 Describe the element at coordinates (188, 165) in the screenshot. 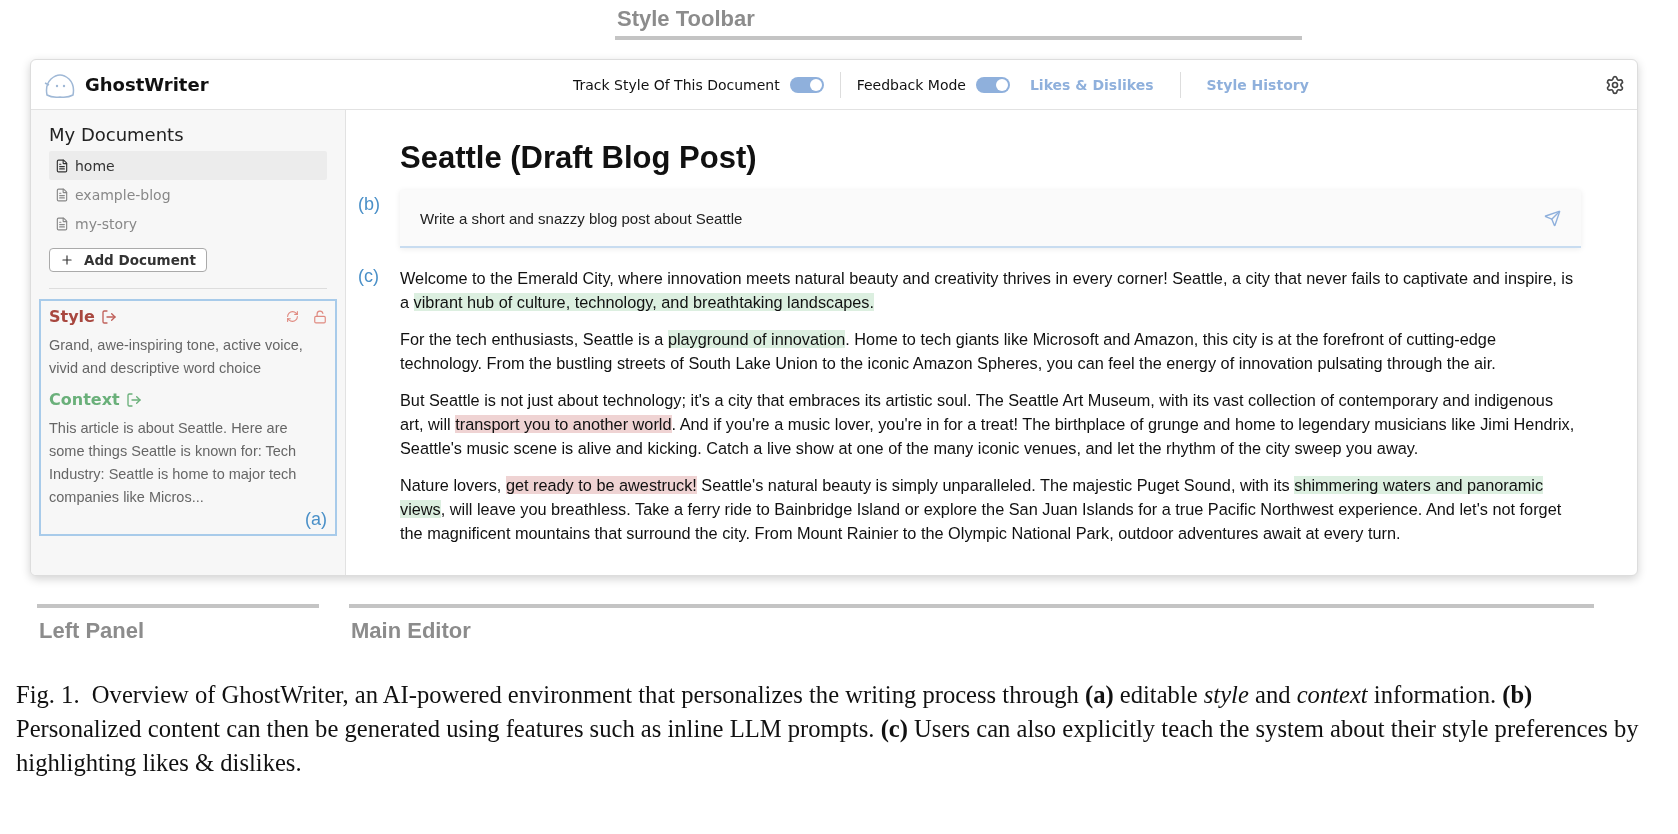

I see `document-item: home` at that location.